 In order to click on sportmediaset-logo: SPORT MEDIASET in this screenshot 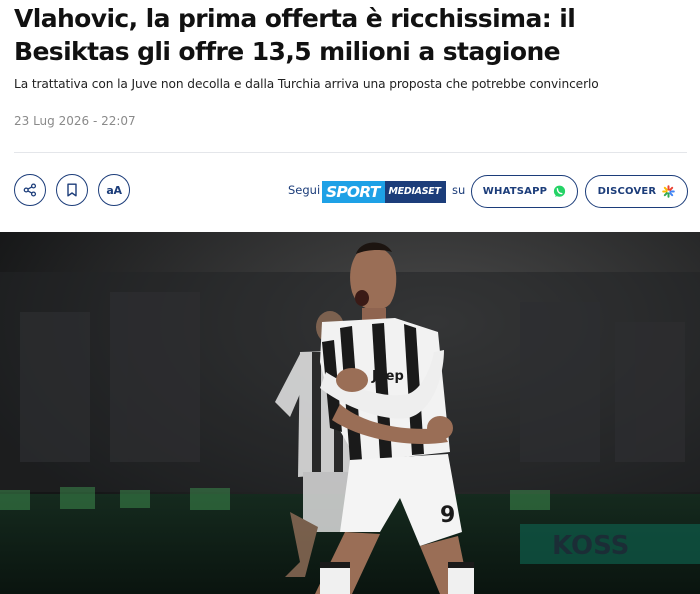, I will do `click(384, 192)`.